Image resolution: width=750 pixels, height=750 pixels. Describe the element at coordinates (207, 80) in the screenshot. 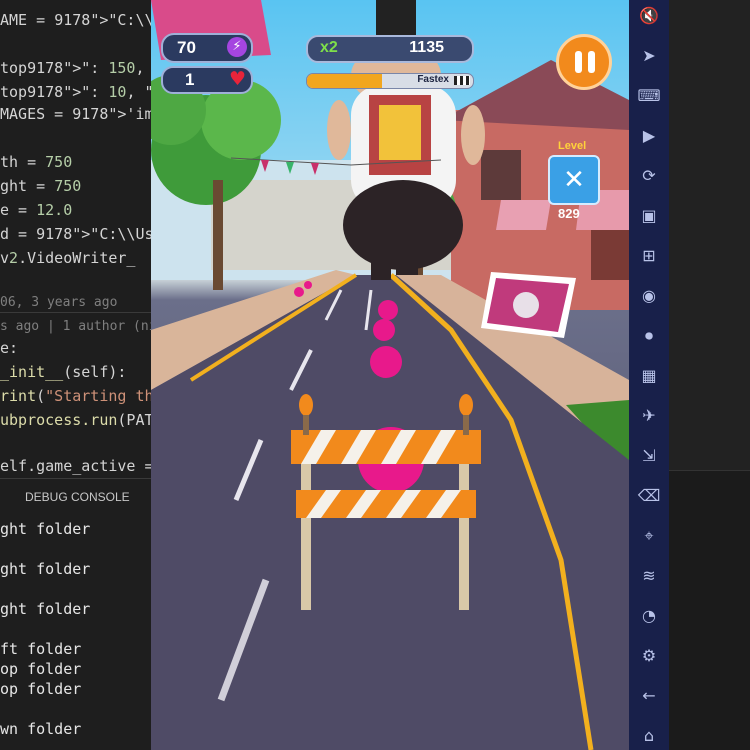

I see `lives-counter: 1 ♥` at that location.